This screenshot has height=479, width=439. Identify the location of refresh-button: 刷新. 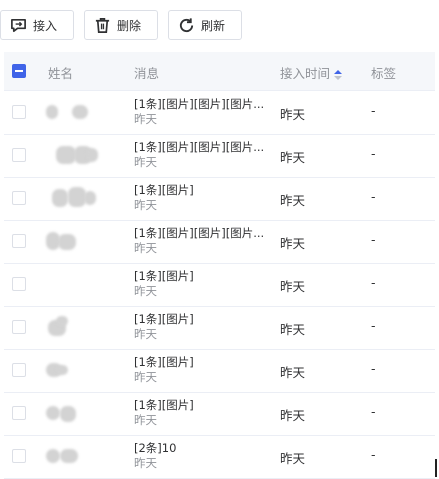
(205, 25).